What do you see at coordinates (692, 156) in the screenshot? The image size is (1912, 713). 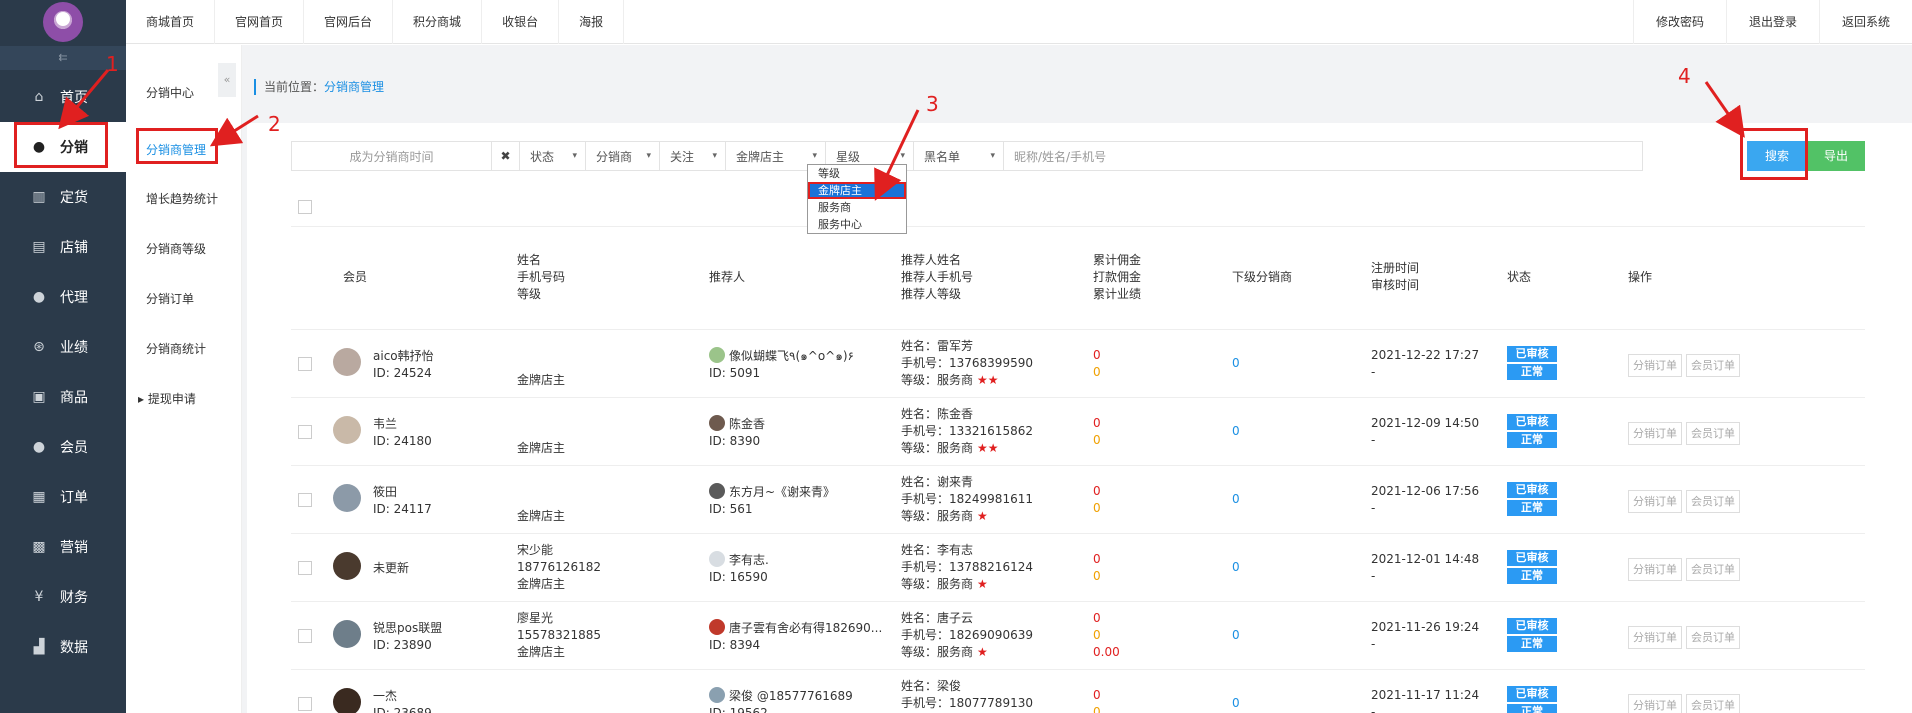 I see `follow-select: 关注 ▾` at bounding box center [692, 156].